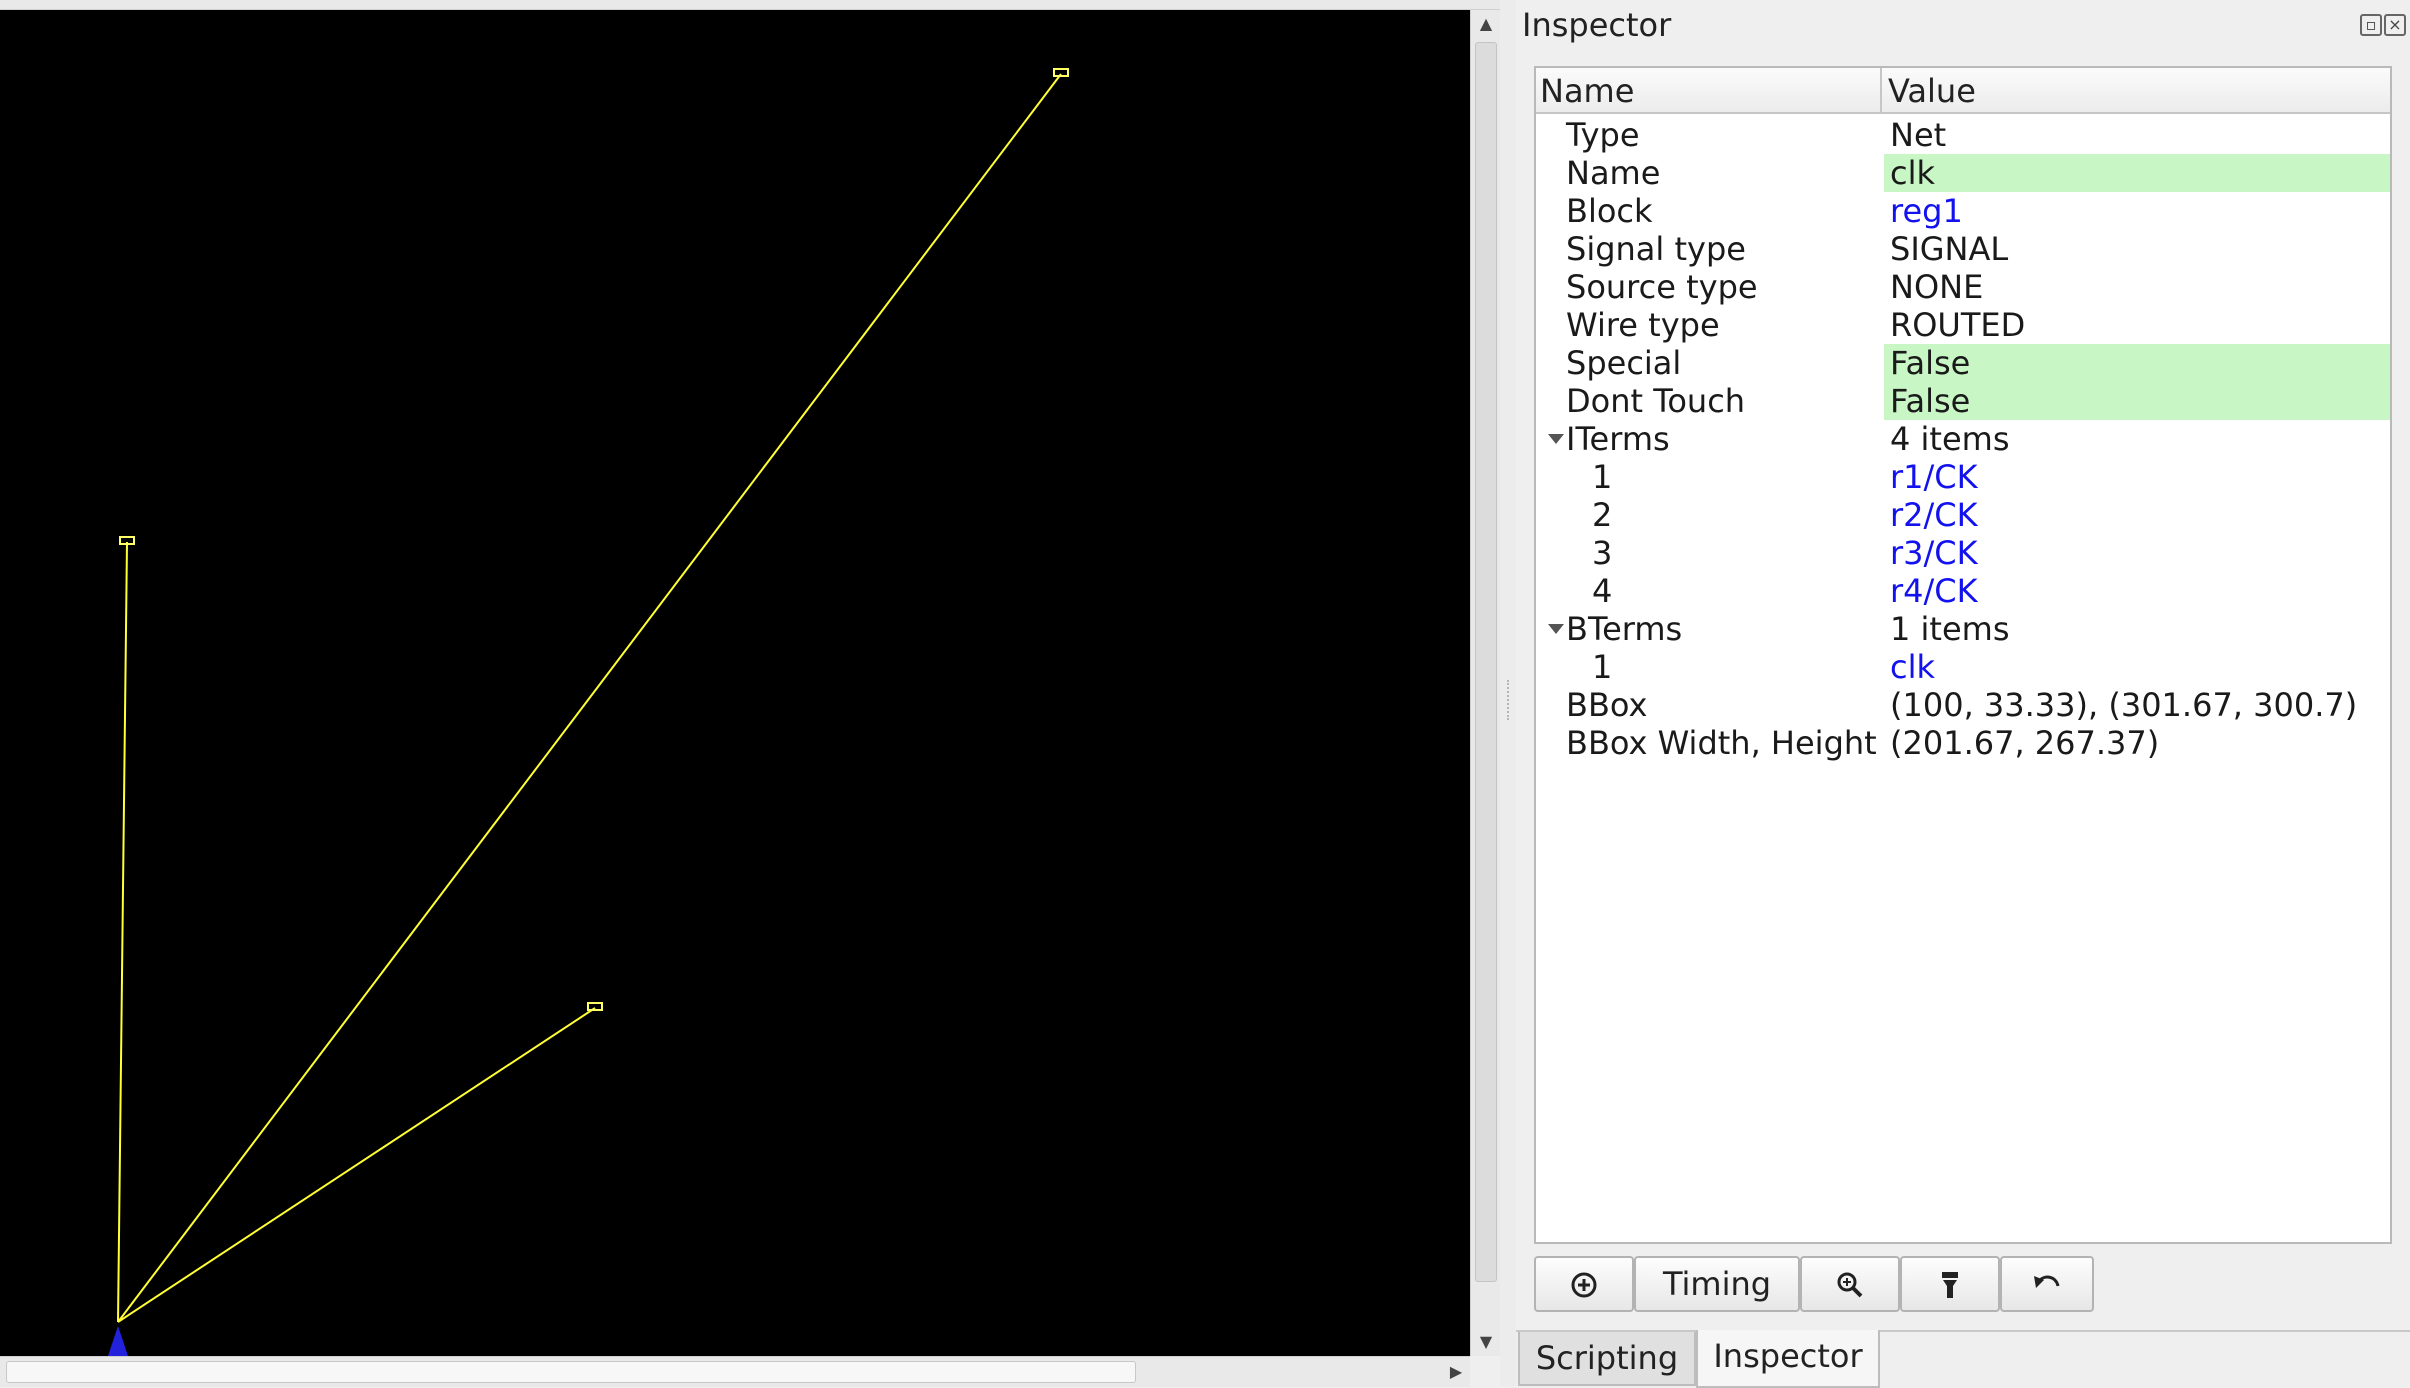  What do you see at coordinates (1618, 439) in the screenshot?
I see `property-name: ITerms` at bounding box center [1618, 439].